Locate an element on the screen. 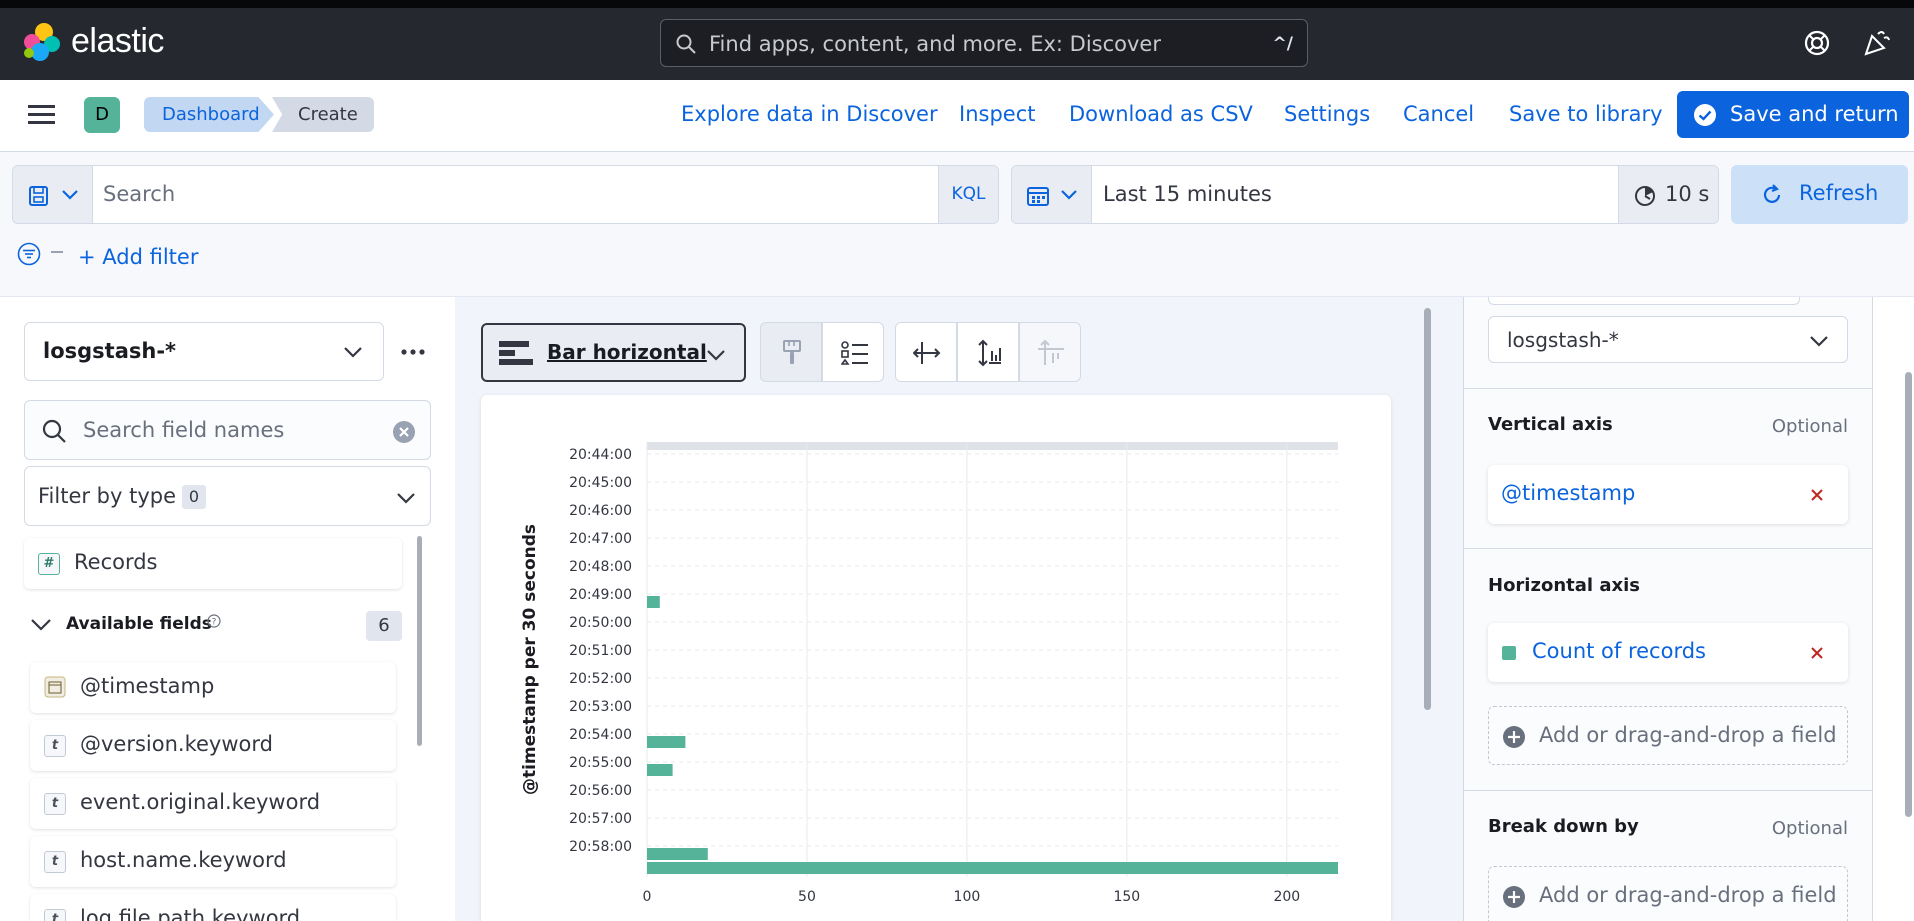  save-to-library-link: Save to library is located at coordinates (1586, 114).